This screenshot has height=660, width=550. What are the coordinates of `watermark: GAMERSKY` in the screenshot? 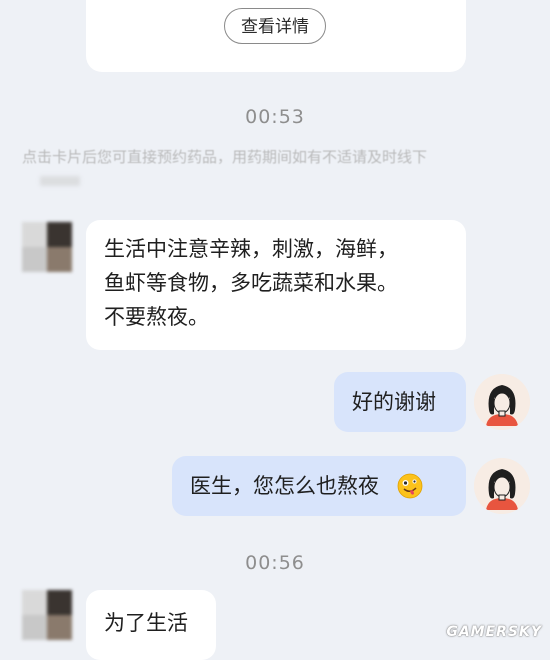 It's located at (494, 632).